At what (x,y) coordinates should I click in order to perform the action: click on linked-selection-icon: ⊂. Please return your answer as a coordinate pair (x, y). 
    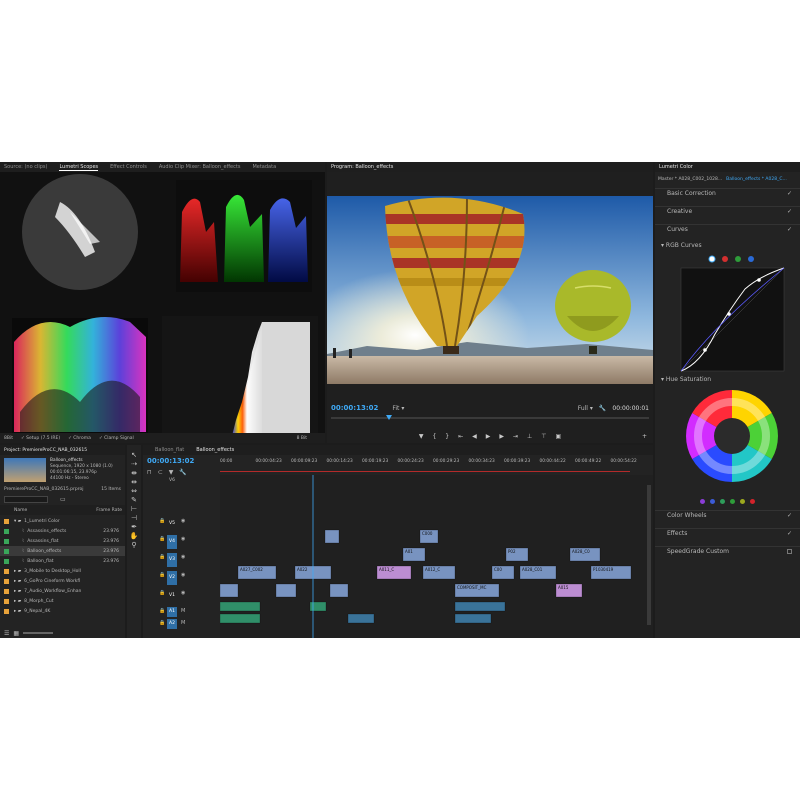
    Looking at the image, I should click on (160, 472).